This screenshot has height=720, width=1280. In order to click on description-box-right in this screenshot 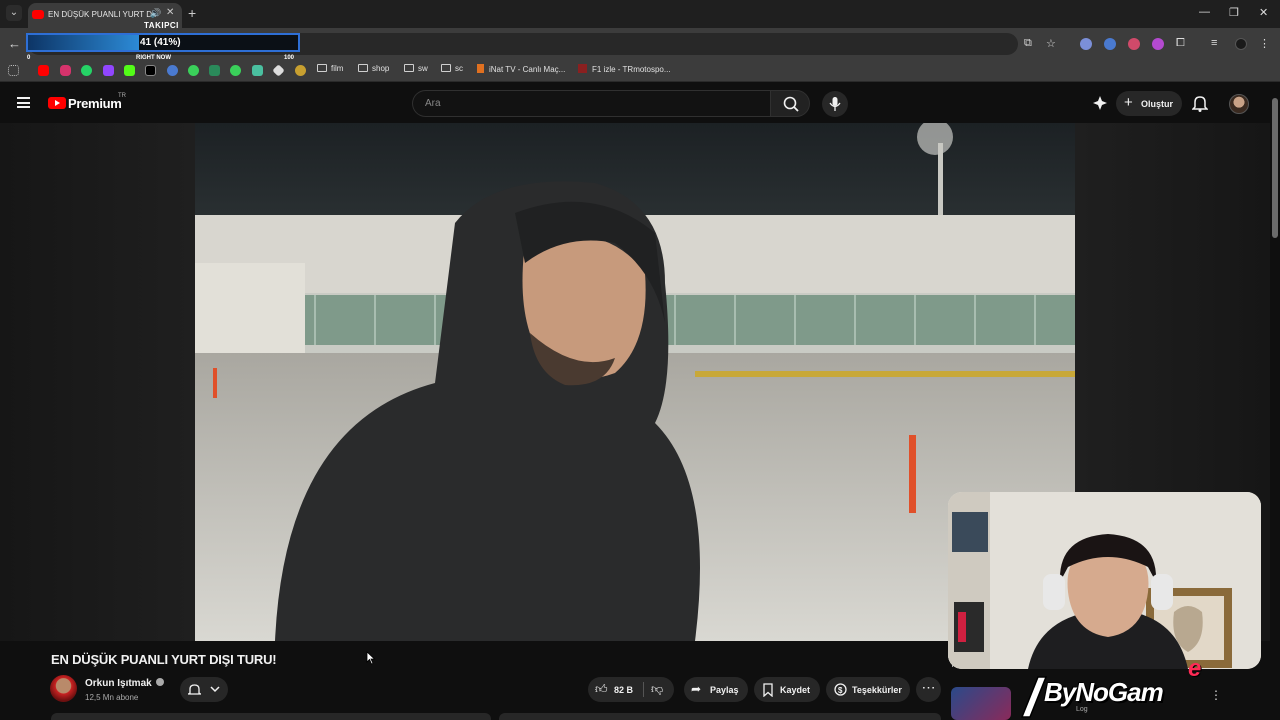, I will do `click(720, 716)`.